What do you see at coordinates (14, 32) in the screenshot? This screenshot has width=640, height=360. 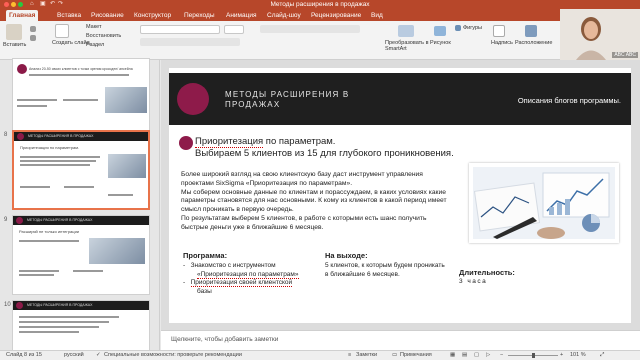 I see `paste-icon` at bounding box center [14, 32].